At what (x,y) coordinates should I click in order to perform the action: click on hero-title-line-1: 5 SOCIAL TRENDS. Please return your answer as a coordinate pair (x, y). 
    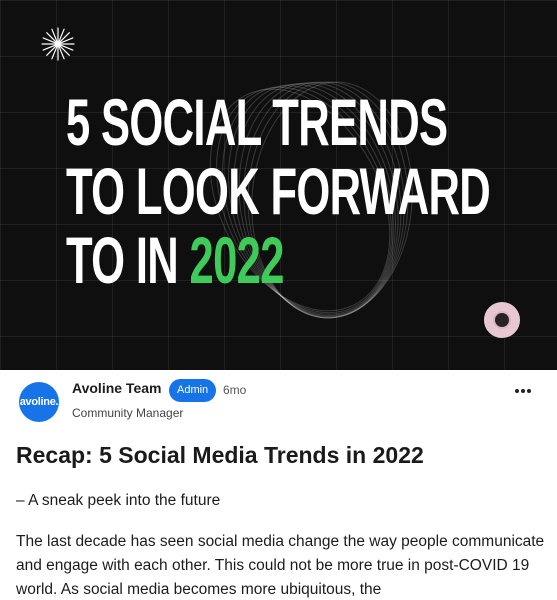
    Looking at the image, I should click on (257, 122).